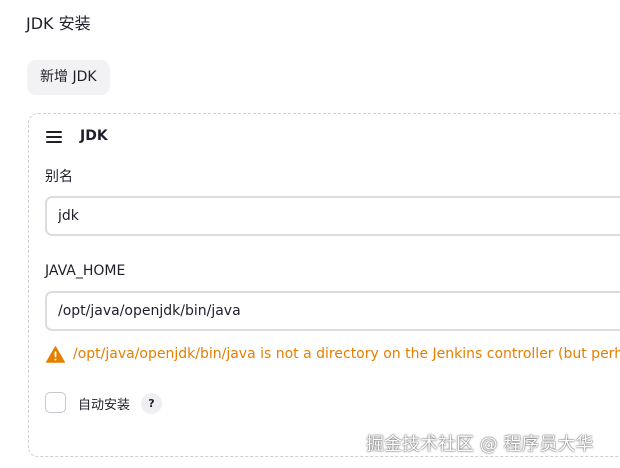 This screenshot has height=468, width=620. Describe the element at coordinates (332, 216) in the screenshot. I see `alias-input` at that location.